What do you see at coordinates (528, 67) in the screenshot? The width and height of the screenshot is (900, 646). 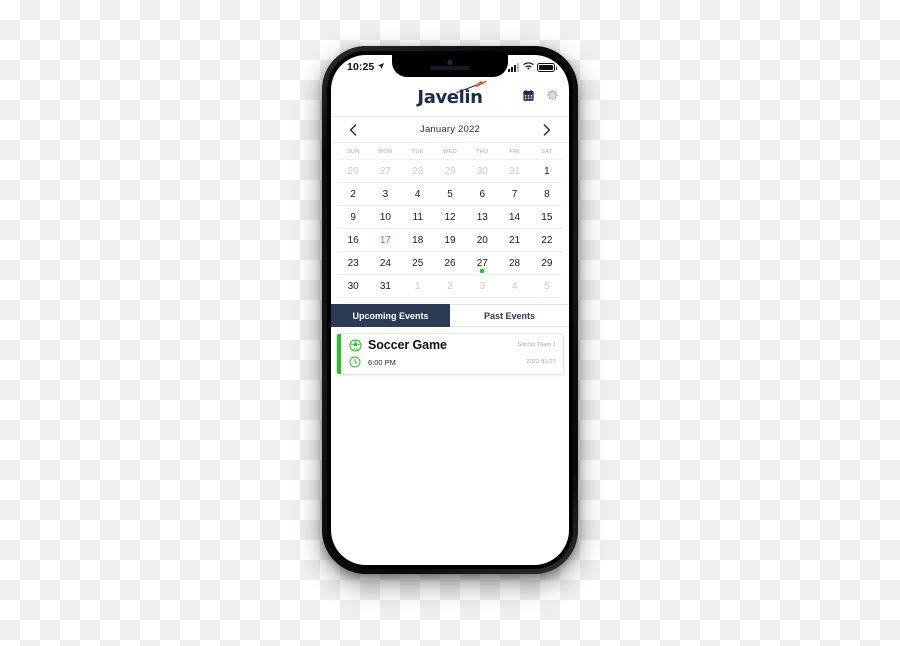 I see `wifi-icon` at bounding box center [528, 67].